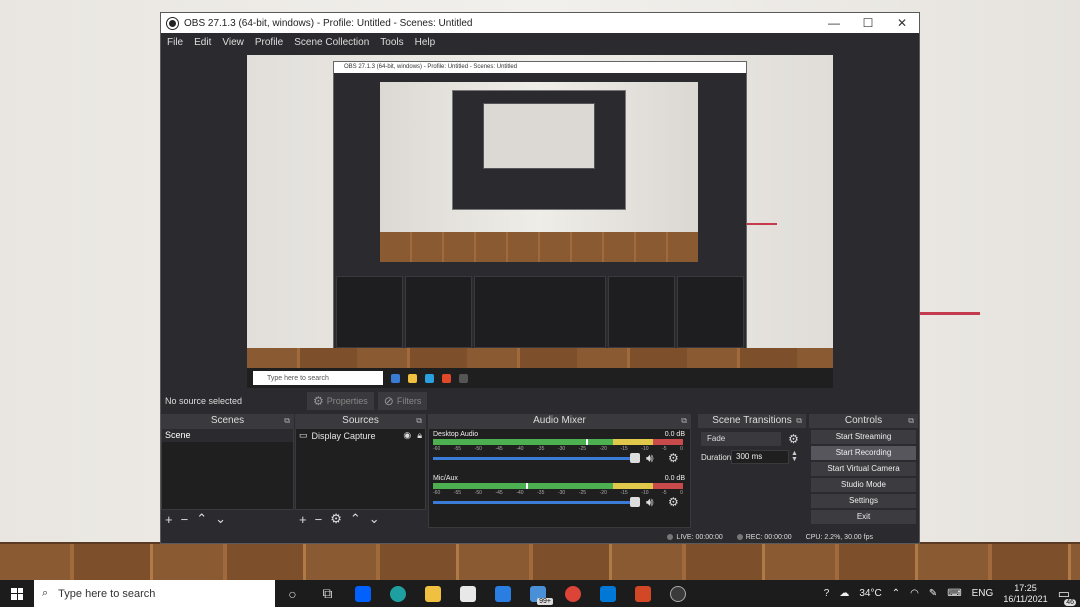 Image resolution: width=1080 pixels, height=607 pixels. I want to click on notifications-icon: ▭ 46, so click(1067, 596).